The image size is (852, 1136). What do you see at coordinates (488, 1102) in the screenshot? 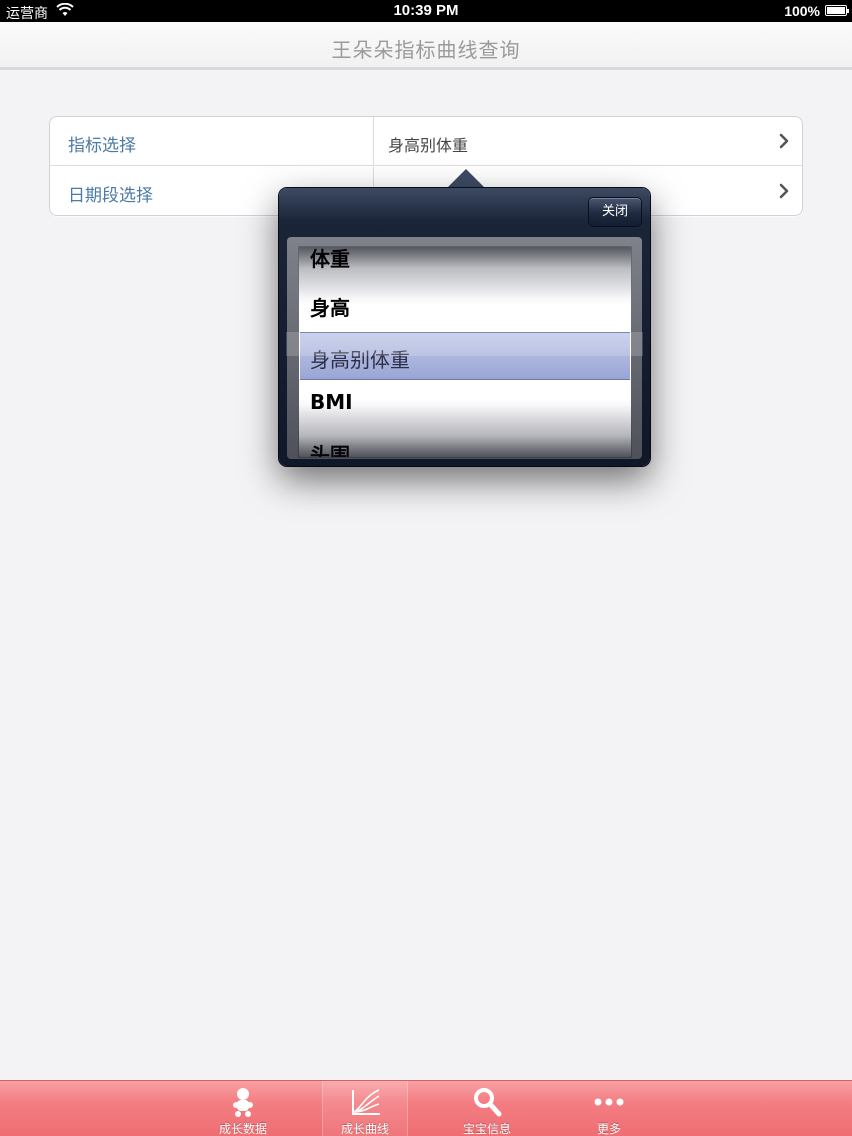
I see `search-icon` at bounding box center [488, 1102].